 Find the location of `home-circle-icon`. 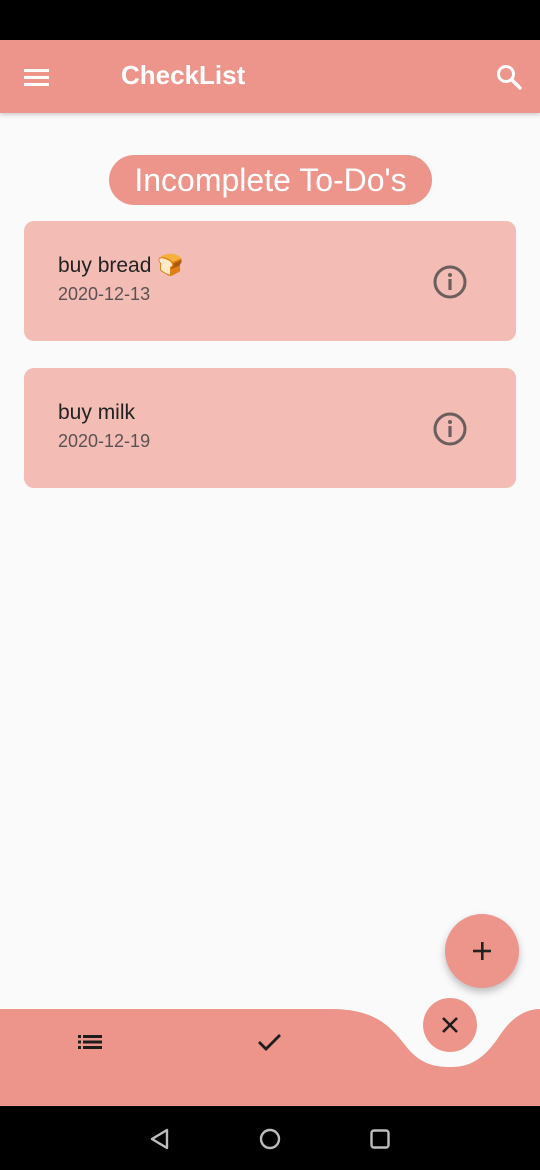

home-circle-icon is located at coordinates (270, 1139).